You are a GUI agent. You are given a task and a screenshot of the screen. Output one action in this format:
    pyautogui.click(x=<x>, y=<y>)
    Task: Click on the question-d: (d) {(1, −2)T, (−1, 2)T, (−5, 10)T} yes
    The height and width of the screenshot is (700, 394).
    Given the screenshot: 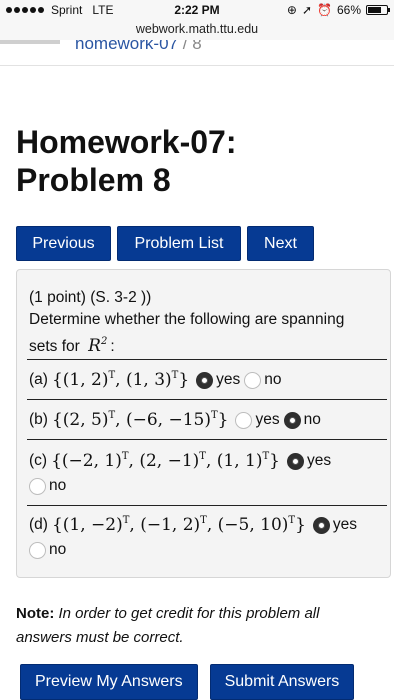 What is the action you would take?
    pyautogui.click(x=193, y=525)
    